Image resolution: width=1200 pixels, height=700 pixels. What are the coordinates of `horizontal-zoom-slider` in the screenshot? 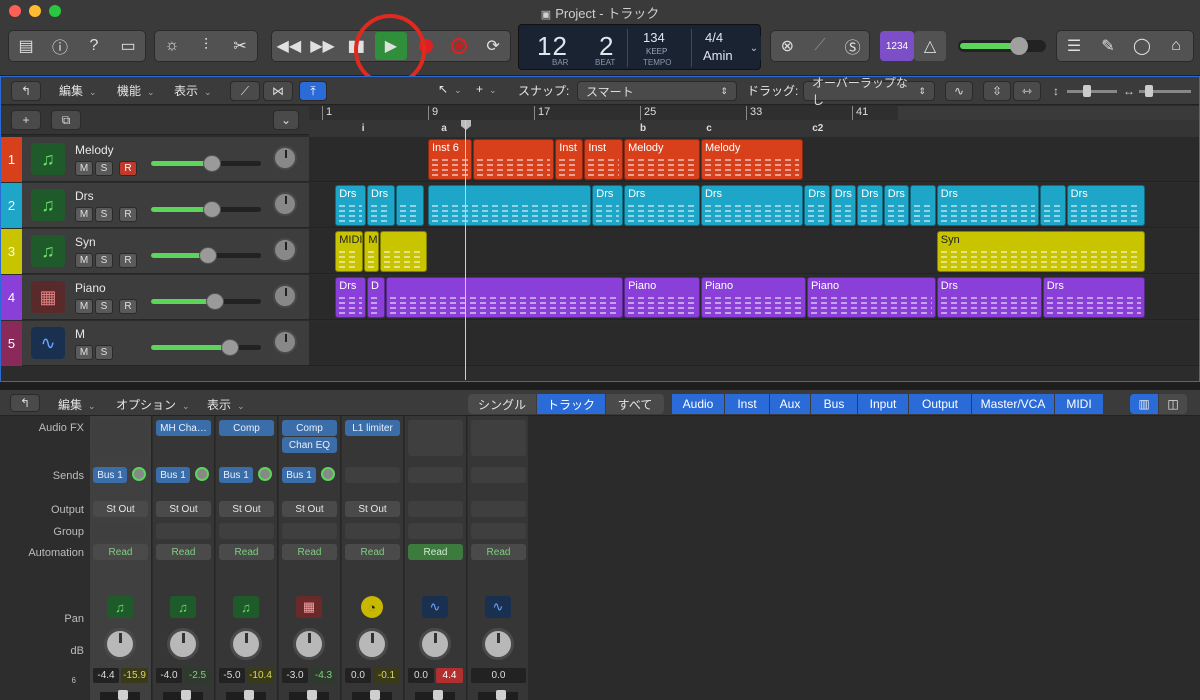 It's located at (1165, 91).